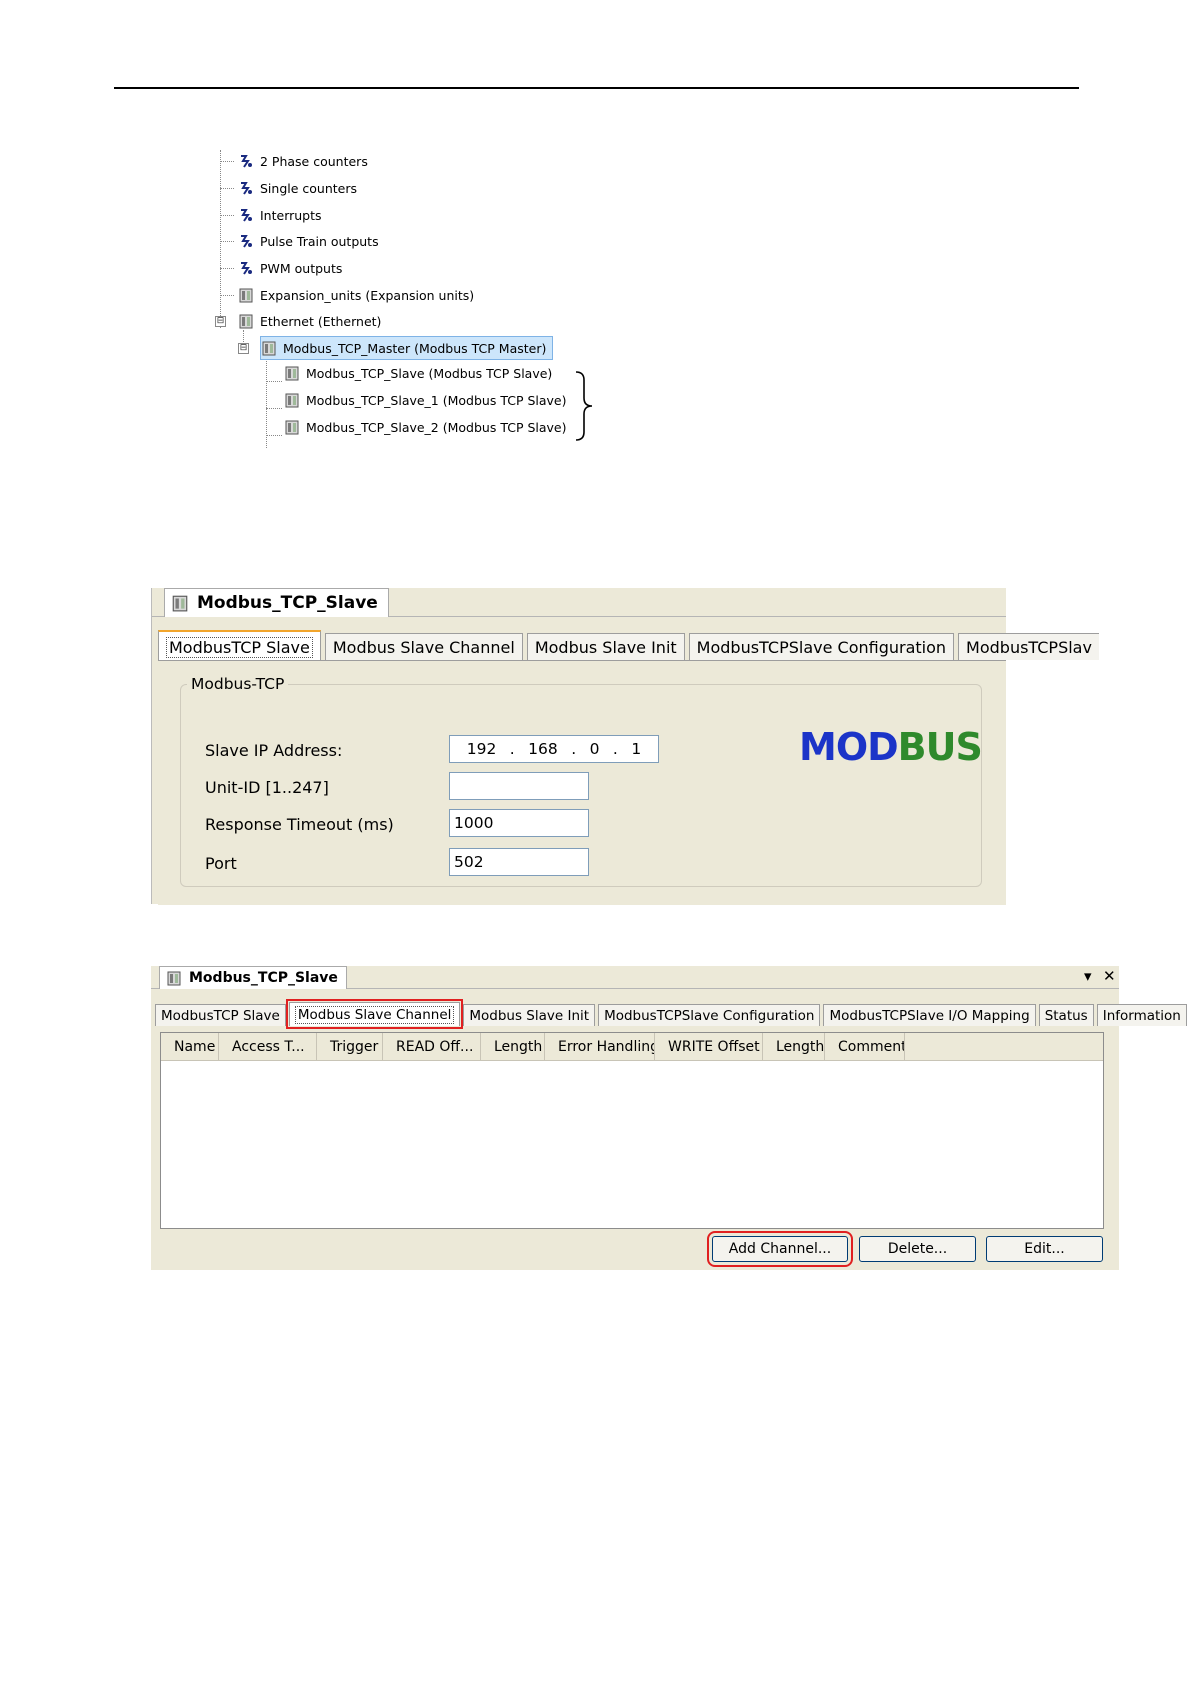  Describe the element at coordinates (436, 400) in the screenshot. I see `tree-item-label: Modbus_TCP_Slave_1 (Modbus TCP Slave)` at that location.